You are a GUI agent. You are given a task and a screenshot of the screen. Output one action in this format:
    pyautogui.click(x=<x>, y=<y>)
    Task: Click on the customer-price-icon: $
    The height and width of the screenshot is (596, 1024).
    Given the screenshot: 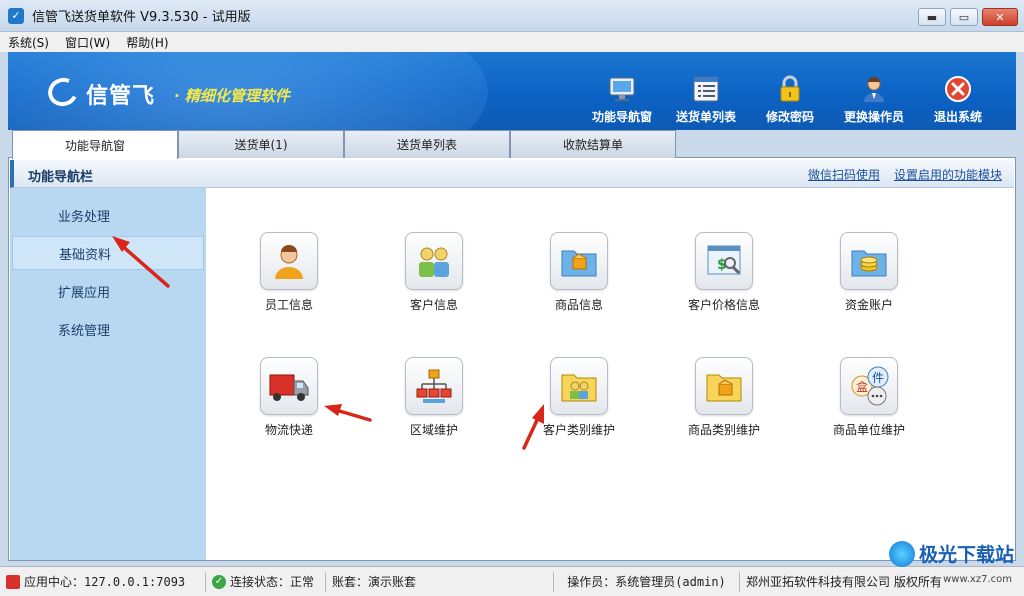 What is the action you would take?
    pyautogui.click(x=724, y=261)
    